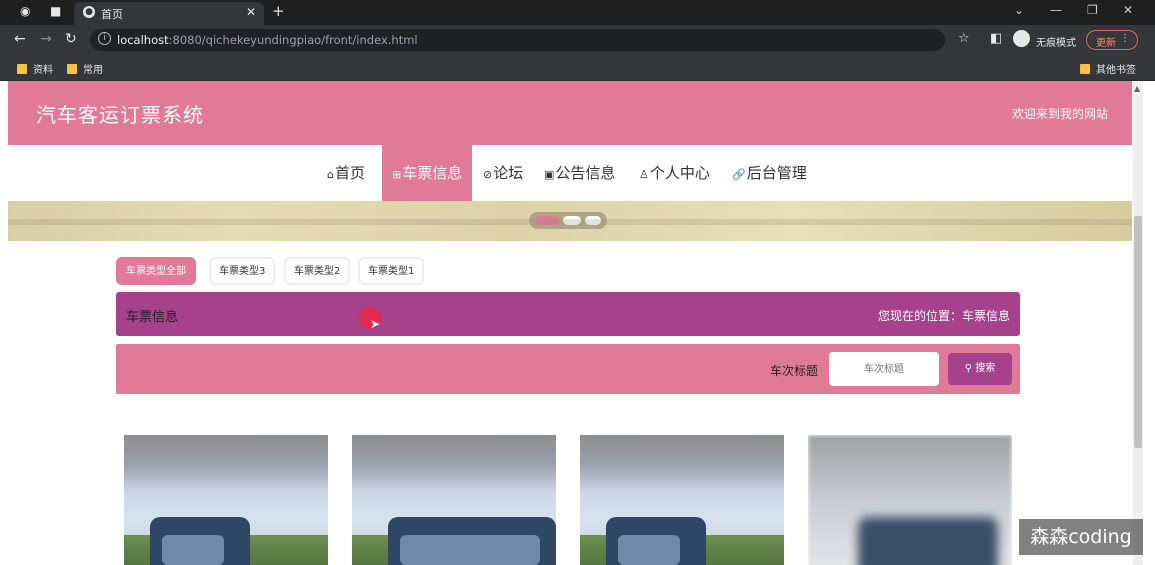 This screenshot has height=565, width=1155. Describe the element at coordinates (1128, 10) in the screenshot. I see `window-close-icon: ✕` at that location.